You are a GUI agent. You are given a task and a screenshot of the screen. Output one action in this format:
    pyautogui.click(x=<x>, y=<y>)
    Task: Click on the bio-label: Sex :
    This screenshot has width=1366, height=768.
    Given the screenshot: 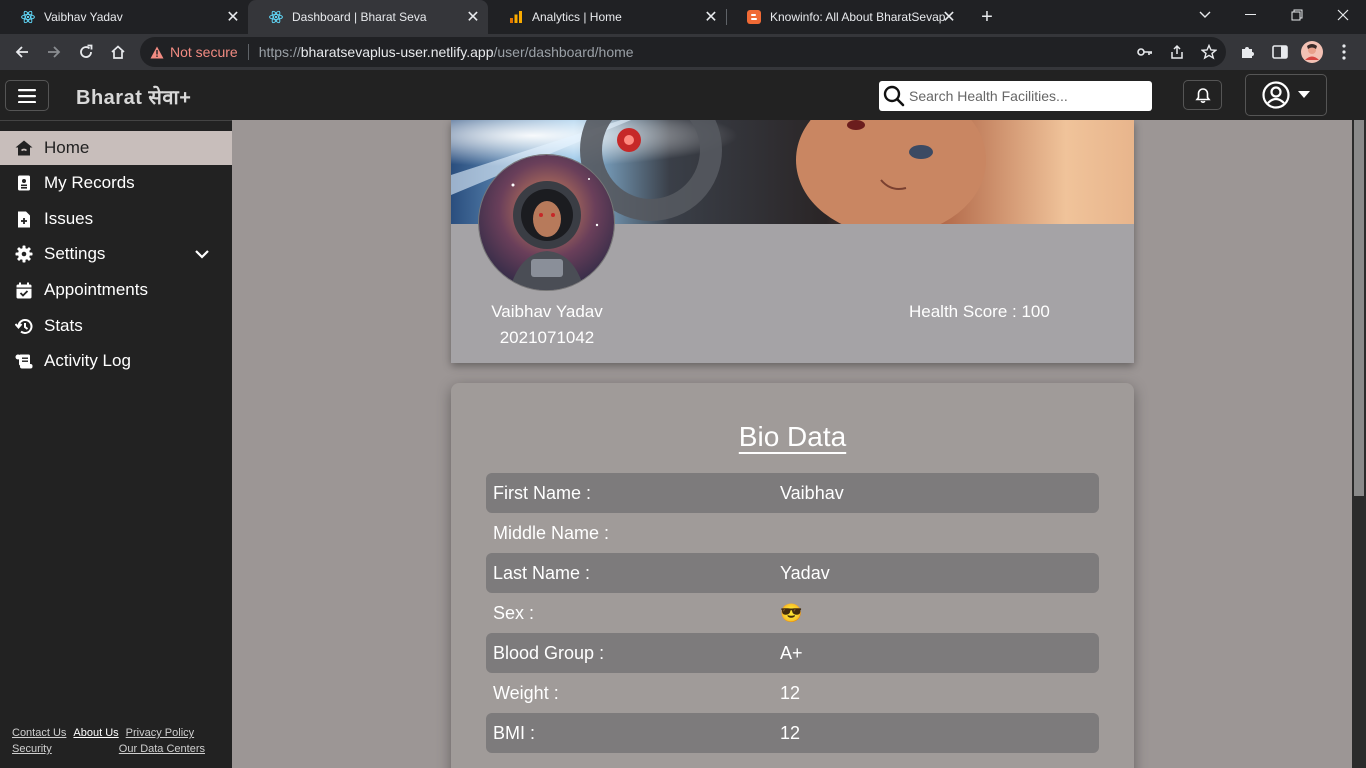 What is the action you would take?
    pyautogui.click(x=514, y=612)
    